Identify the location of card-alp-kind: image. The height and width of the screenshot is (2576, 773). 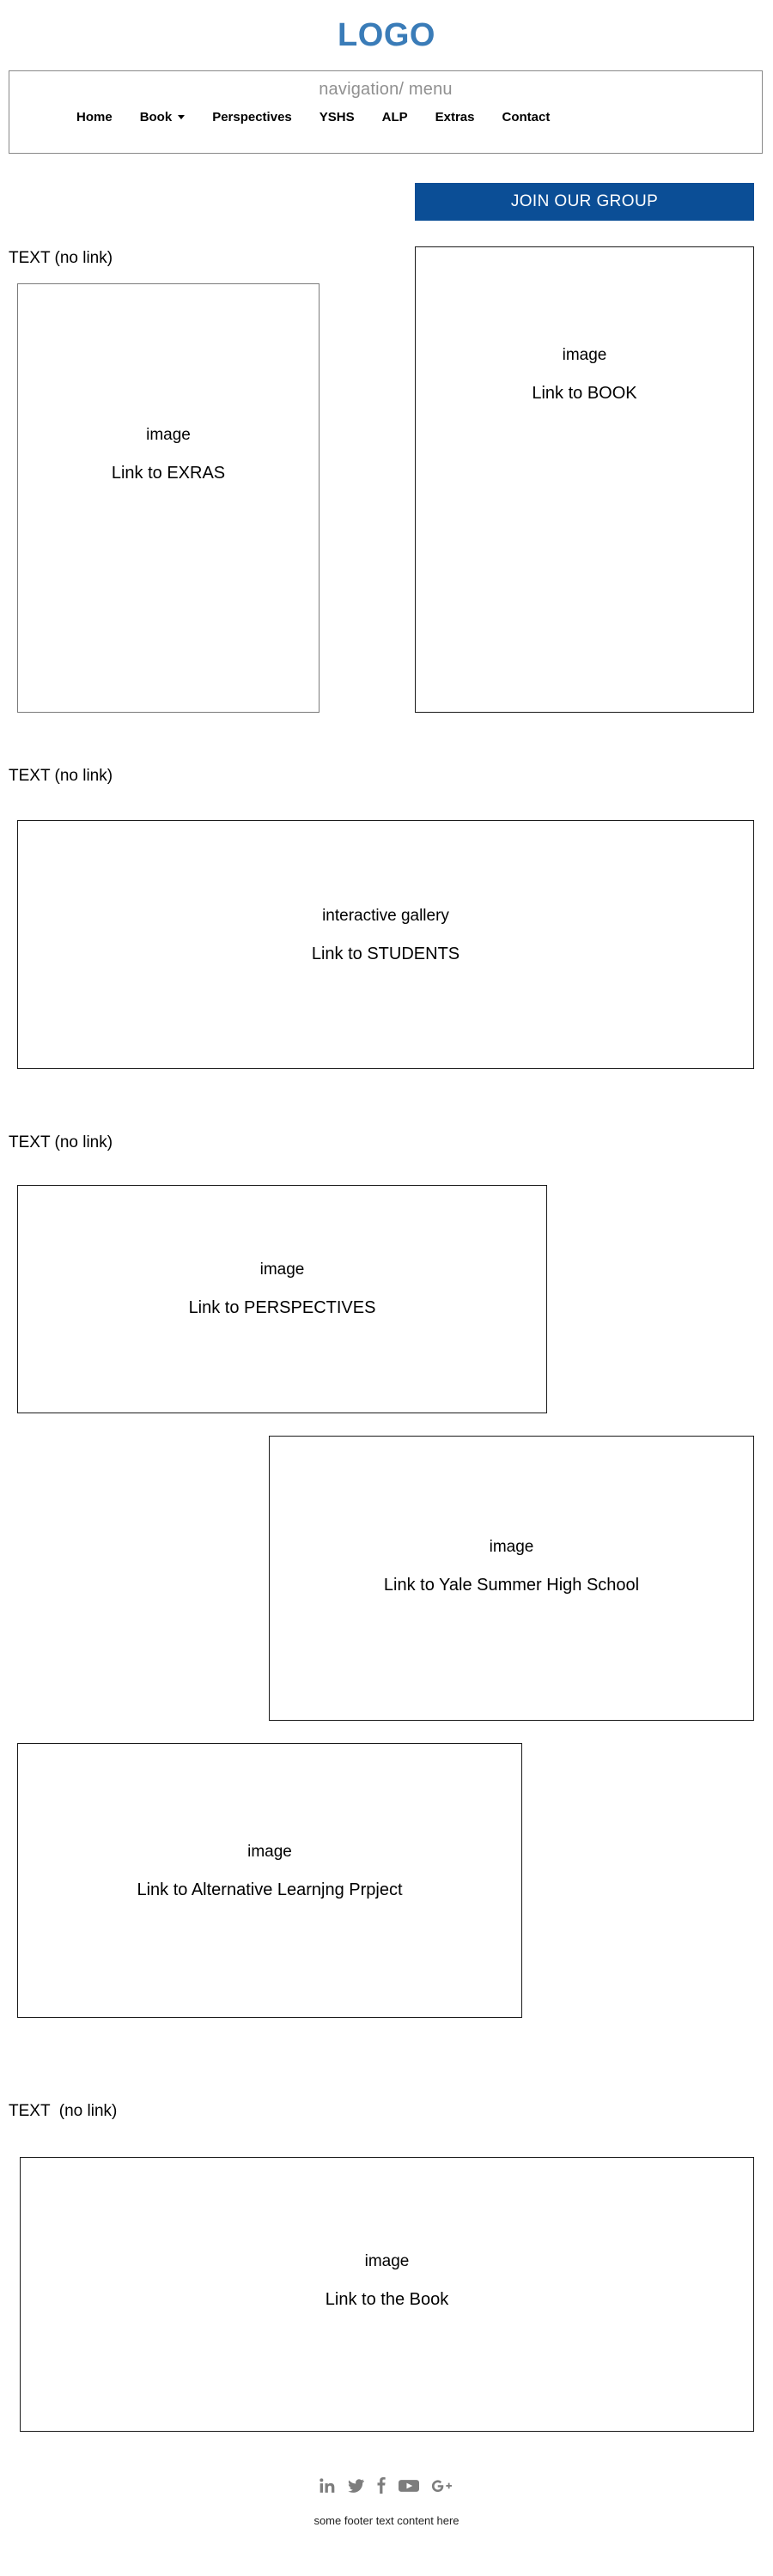
(269, 1852).